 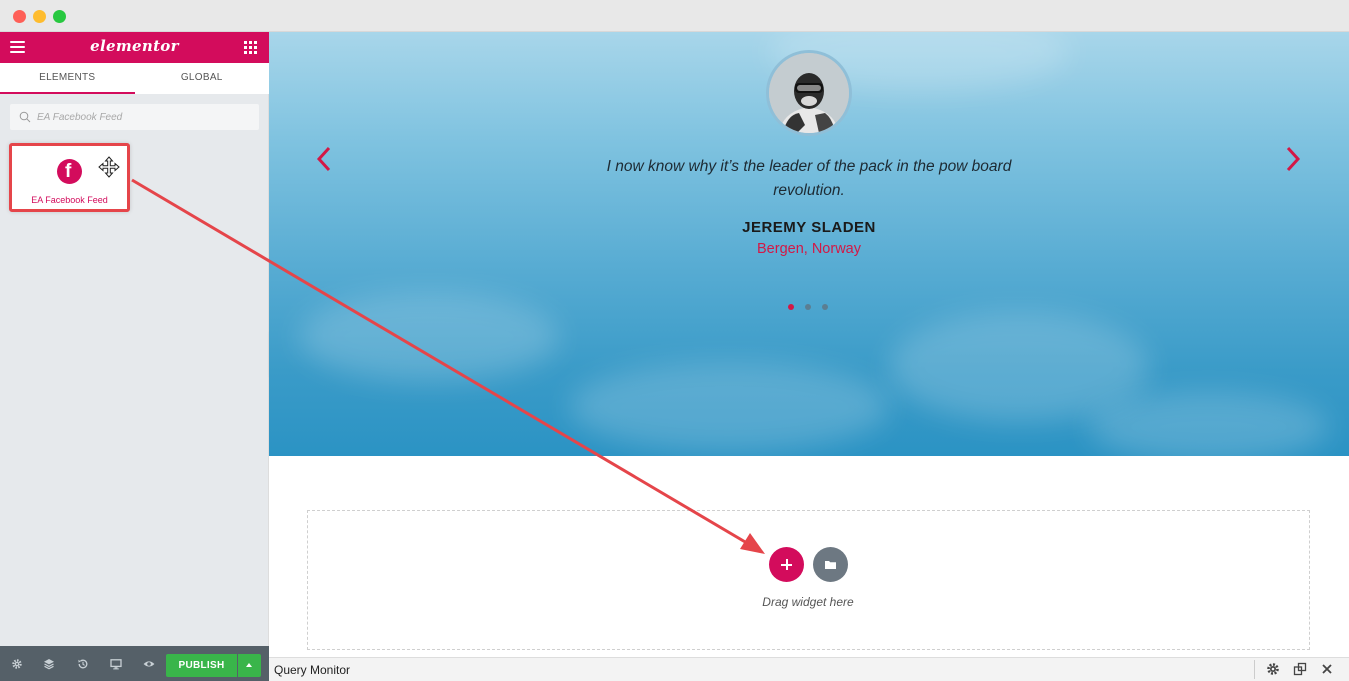 I want to click on testimonial-avatar, so click(x=809, y=93).